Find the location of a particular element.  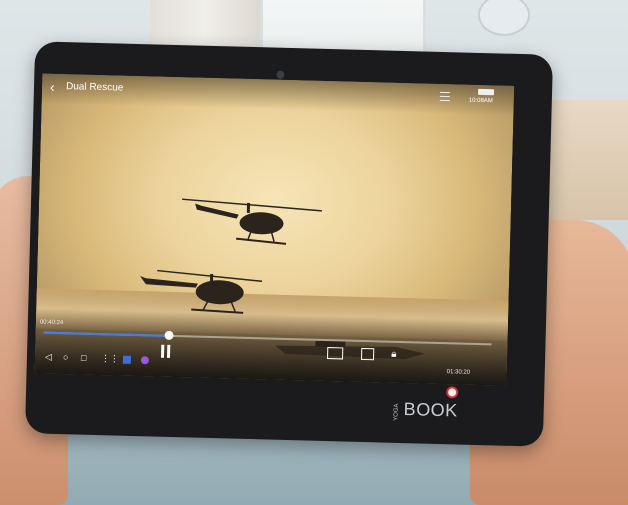

battery-icon is located at coordinates (486, 92).